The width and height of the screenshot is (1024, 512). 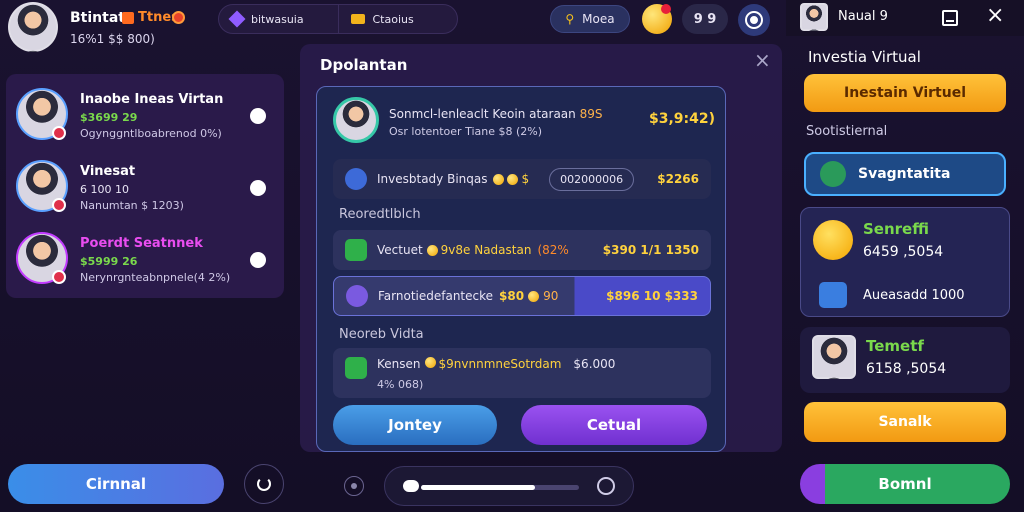 I want to click on timer-button, so click(x=264, y=484).